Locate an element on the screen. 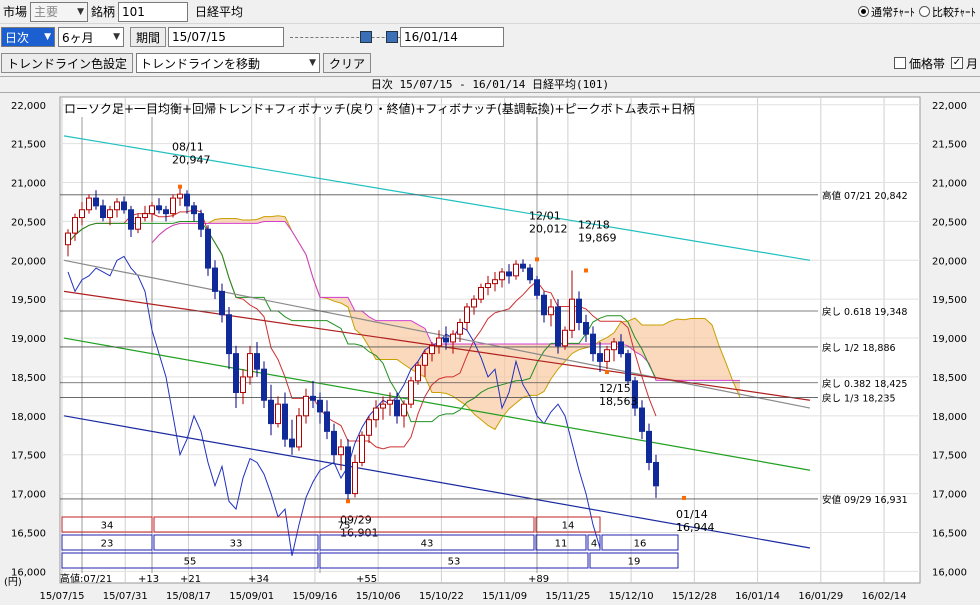 The height and width of the screenshot is (605, 980). span-select: 6ヶ月 ▼ is located at coordinates (91, 37).